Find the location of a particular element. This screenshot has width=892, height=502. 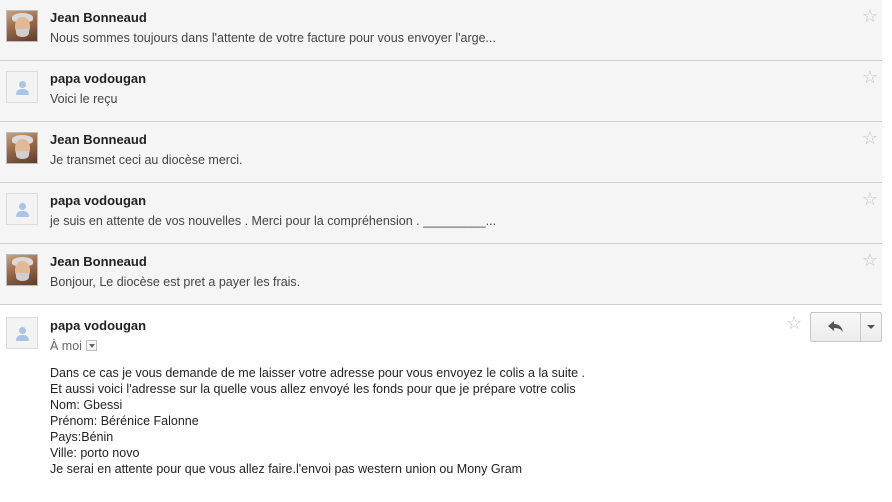

reply-button-group is located at coordinates (846, 327).